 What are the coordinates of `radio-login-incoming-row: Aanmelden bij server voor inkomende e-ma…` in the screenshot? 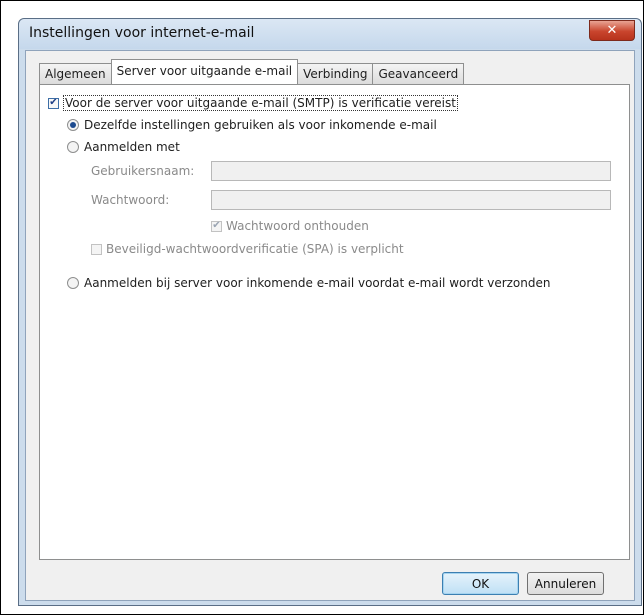 It's located at (308, 283).